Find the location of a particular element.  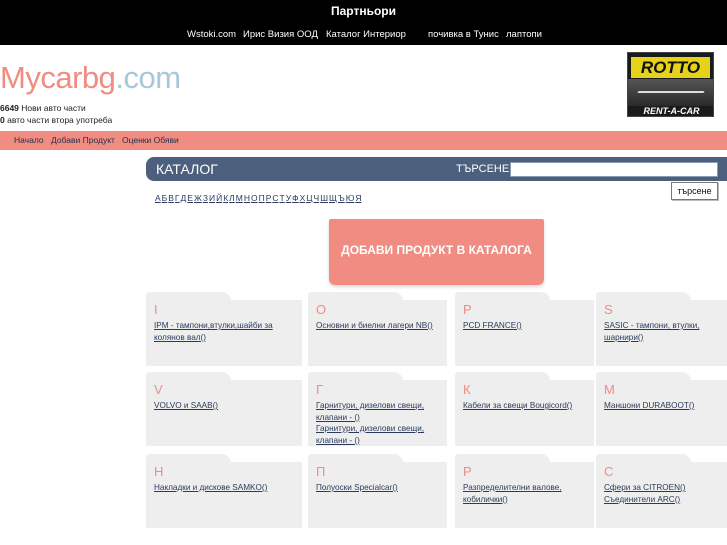

nav-home: Начало is located at coordinates (29, 140).